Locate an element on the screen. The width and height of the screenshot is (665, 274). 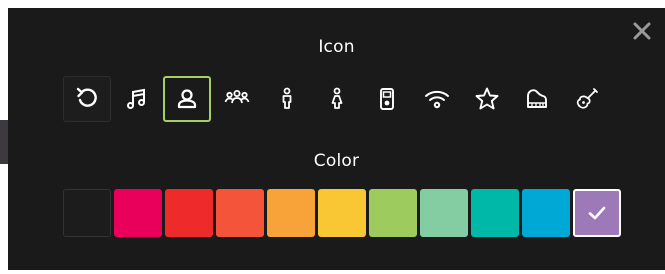
music-note-icon-button is located at coordinates (137, 99).